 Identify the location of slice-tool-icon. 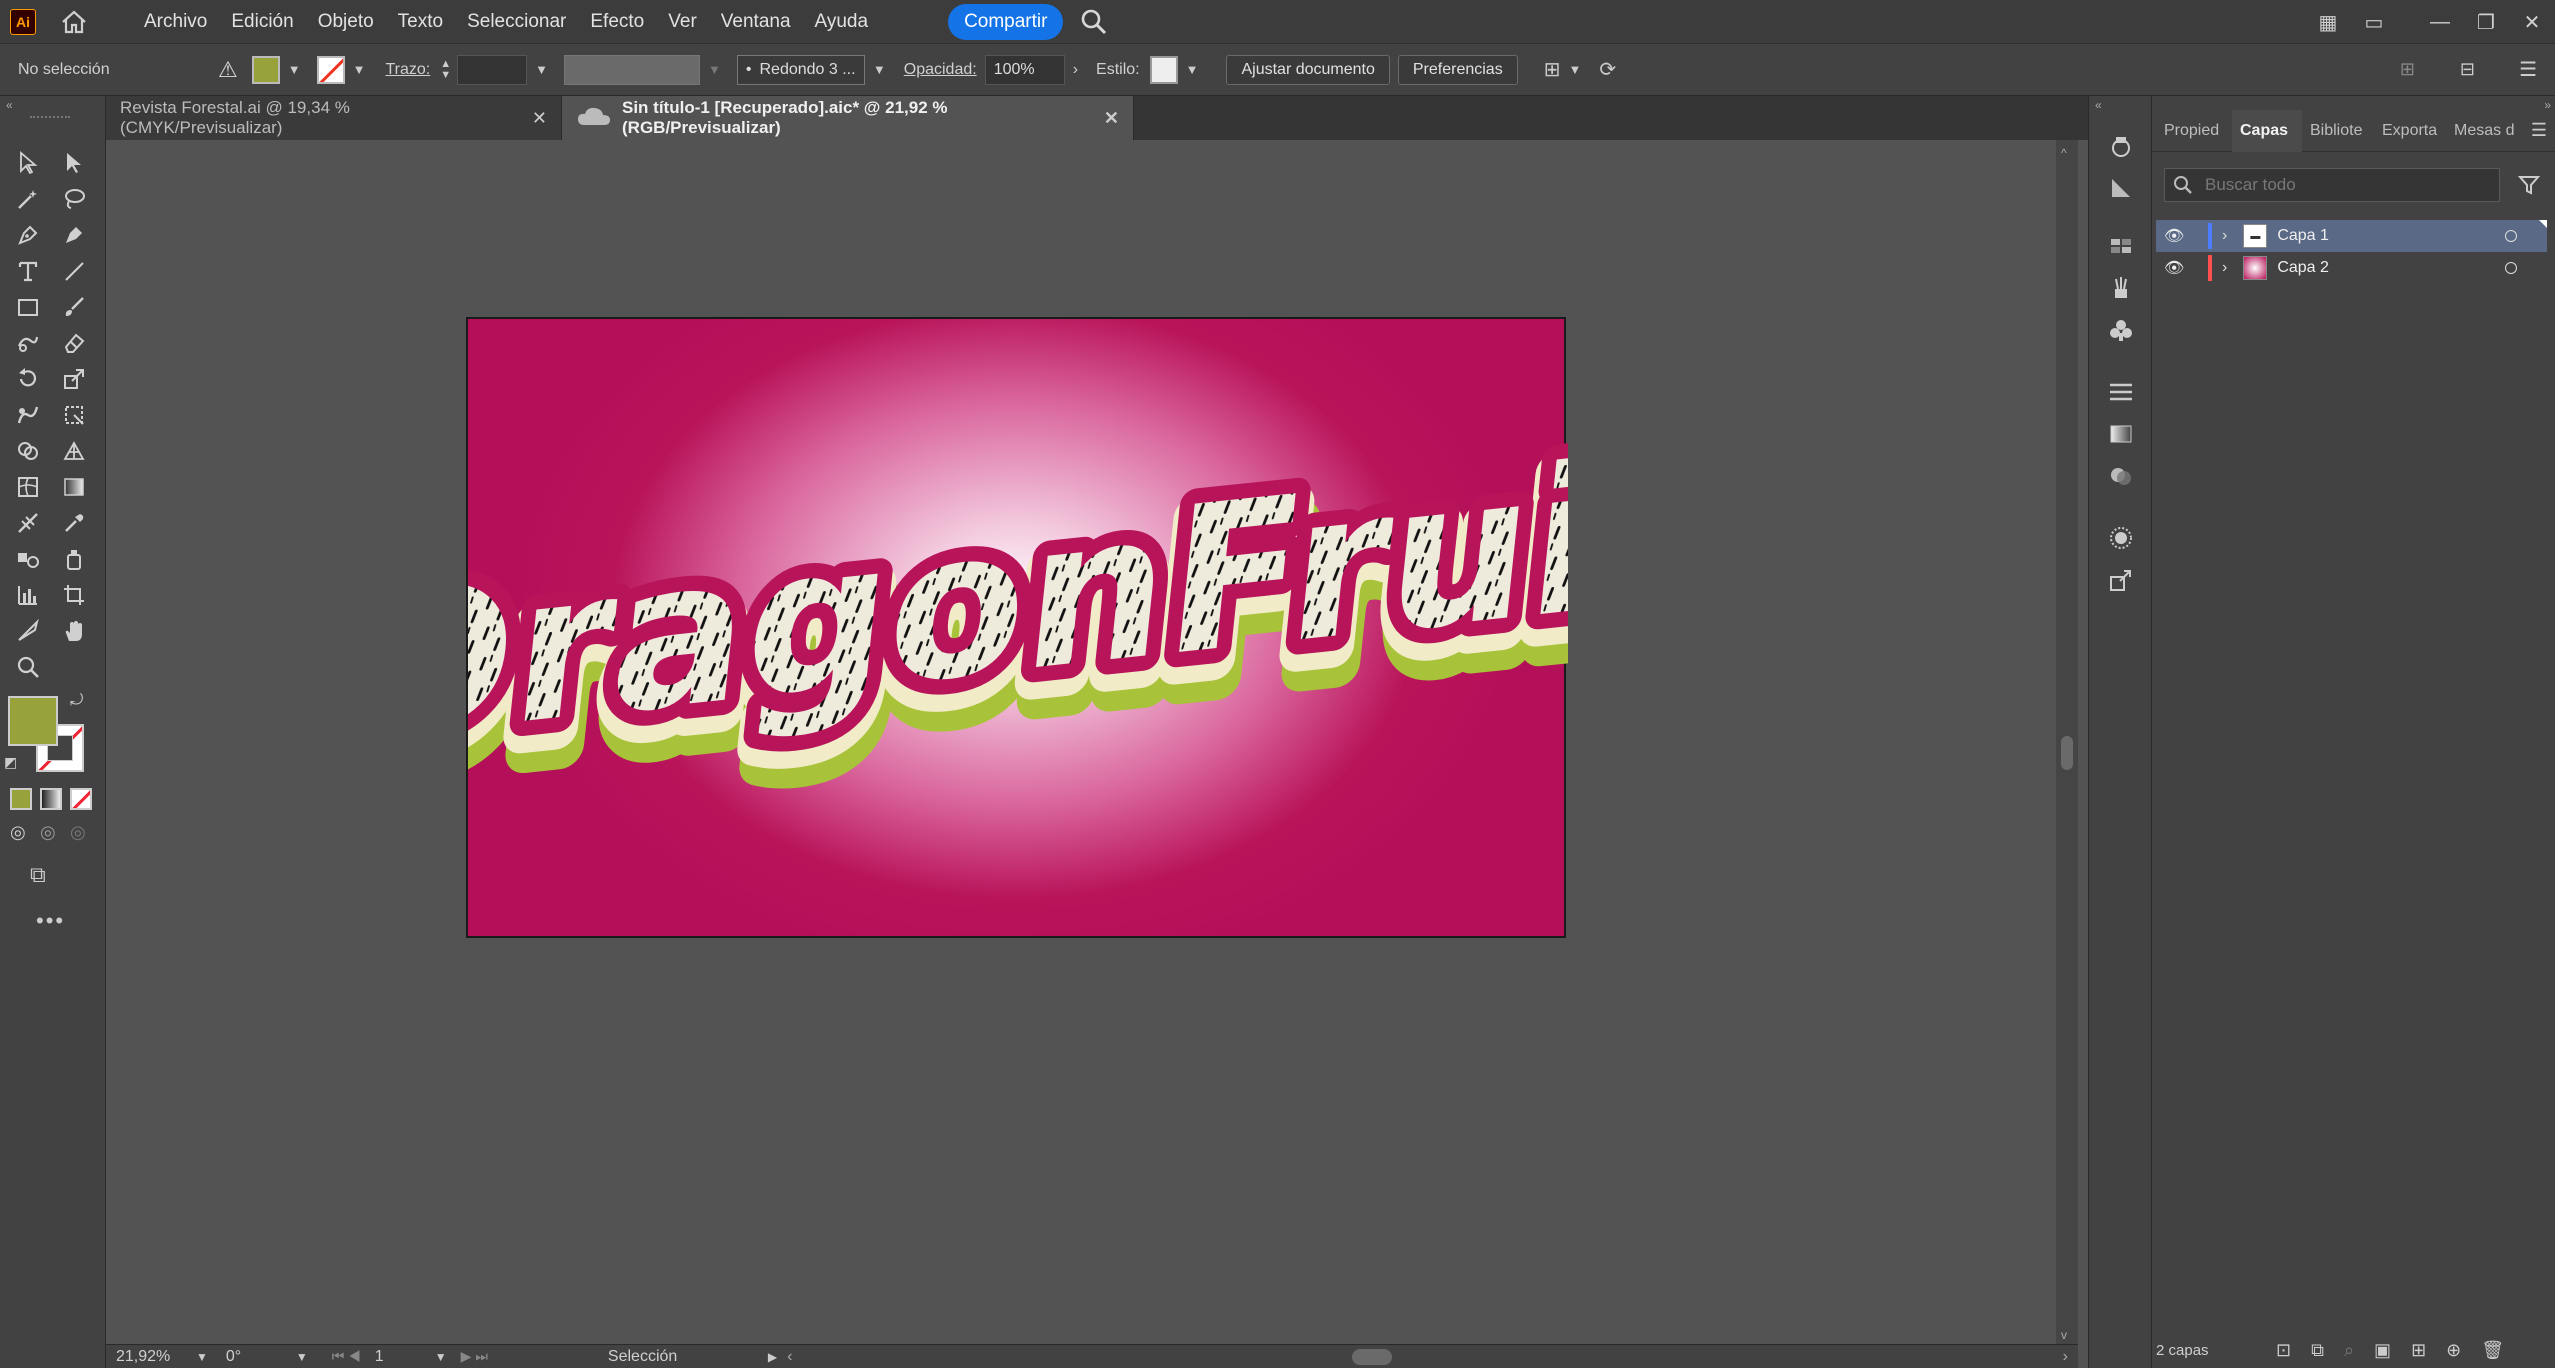
(28, 631).